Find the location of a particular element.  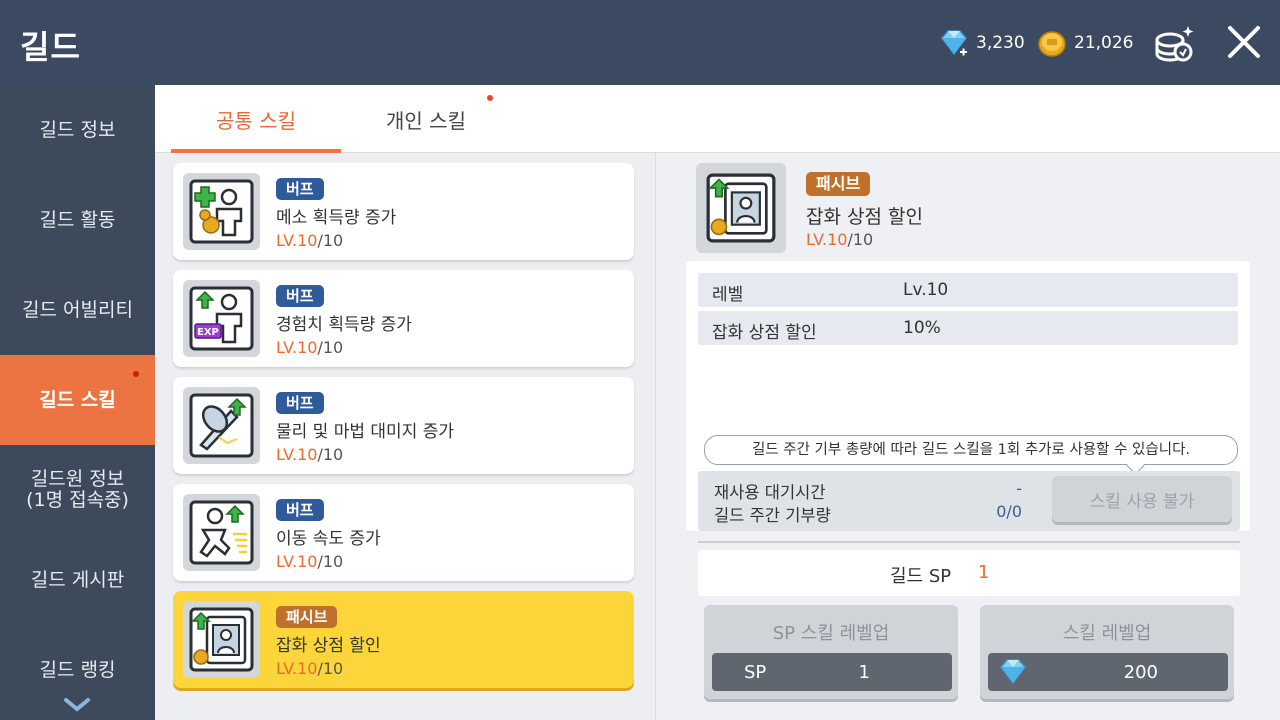

diamond-plus-icon is located at coordinates (954, 43).